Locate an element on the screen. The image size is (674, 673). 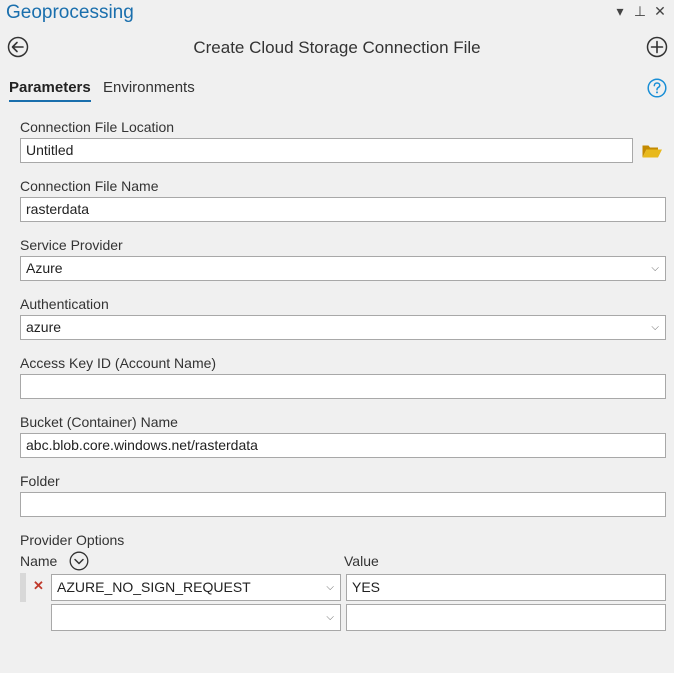
option-name-value: AZURE_NO_SIGN_REQUEST is located at coordinates (154, 587).